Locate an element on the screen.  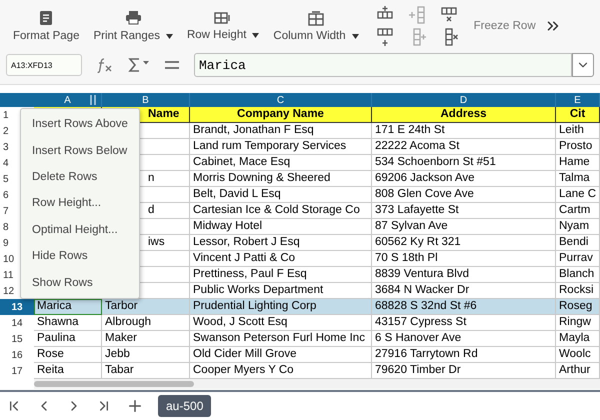
table-cell: Cartm is located at coordinates (578, 211).